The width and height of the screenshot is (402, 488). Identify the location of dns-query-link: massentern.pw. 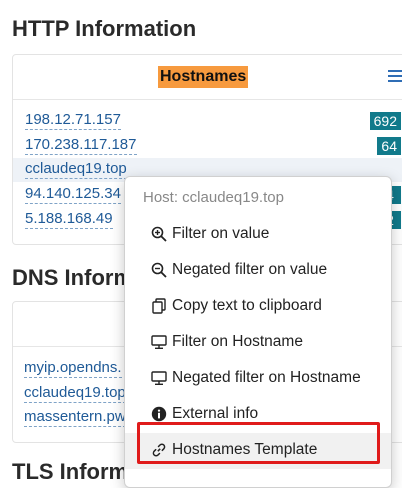
(75, 417).